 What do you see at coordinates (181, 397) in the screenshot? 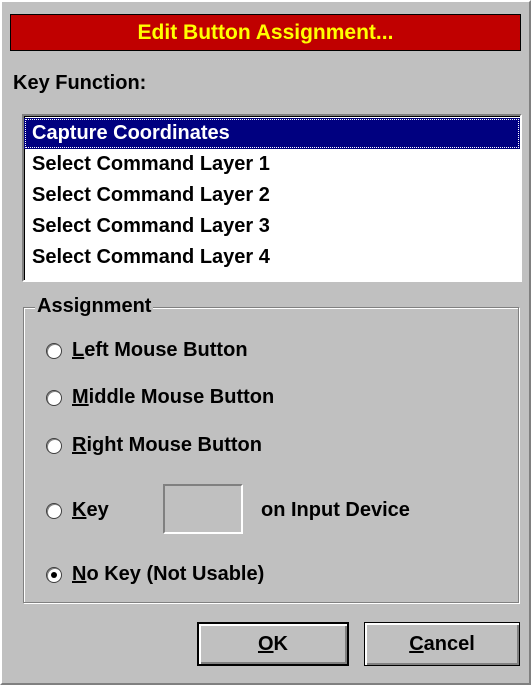
I see `label-text: iddle Mouse Button` at bounding box center [181, 397].